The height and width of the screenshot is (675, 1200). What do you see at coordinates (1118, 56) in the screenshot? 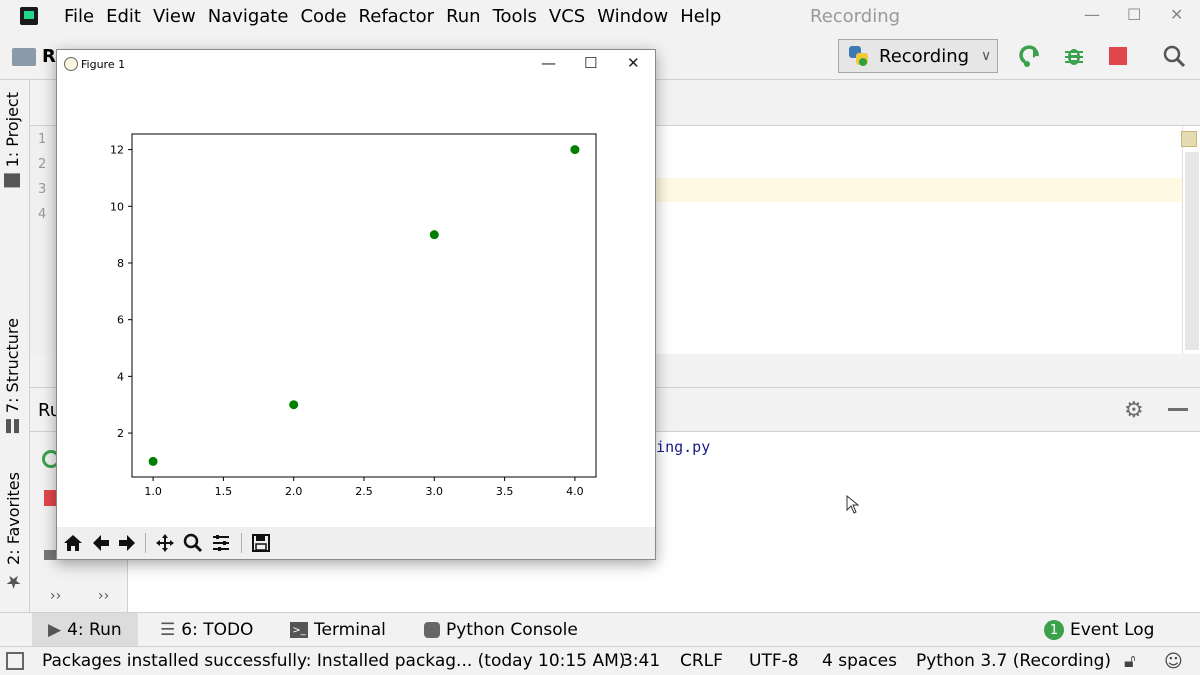
I see `stop-icon` at bounding box center [1118, 56].